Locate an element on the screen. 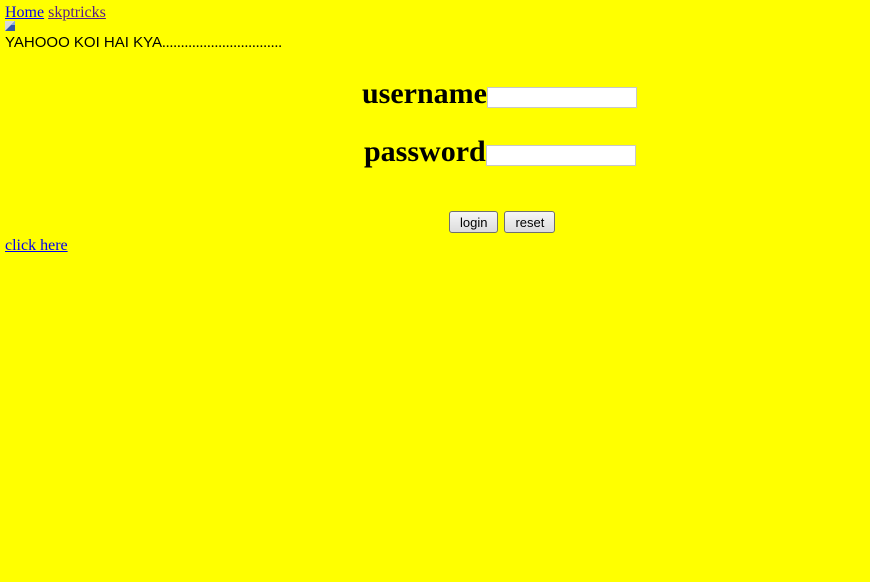  password-label: password is located at coordinates (425, 151).